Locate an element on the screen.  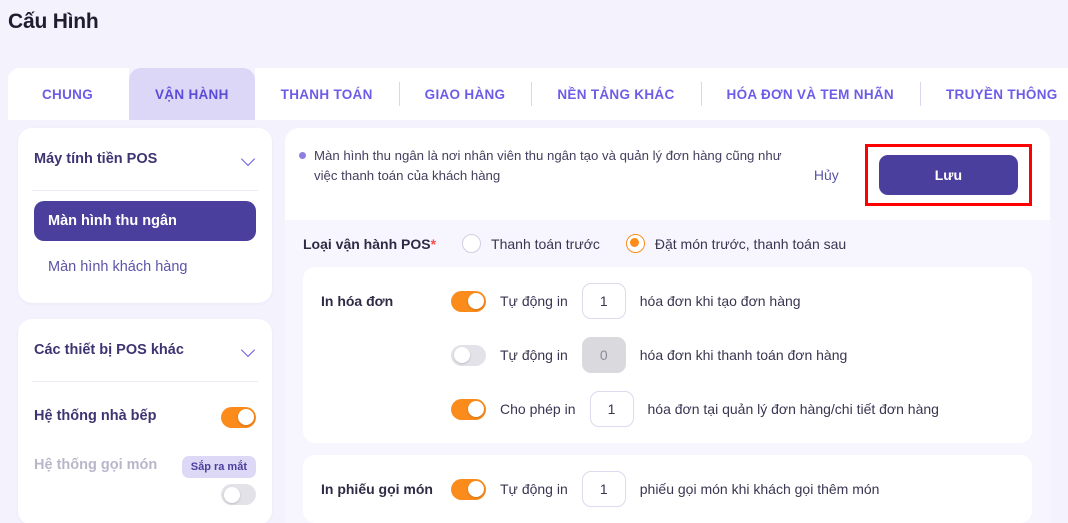
save-button: Lưu is located at coordinates (948, 175).